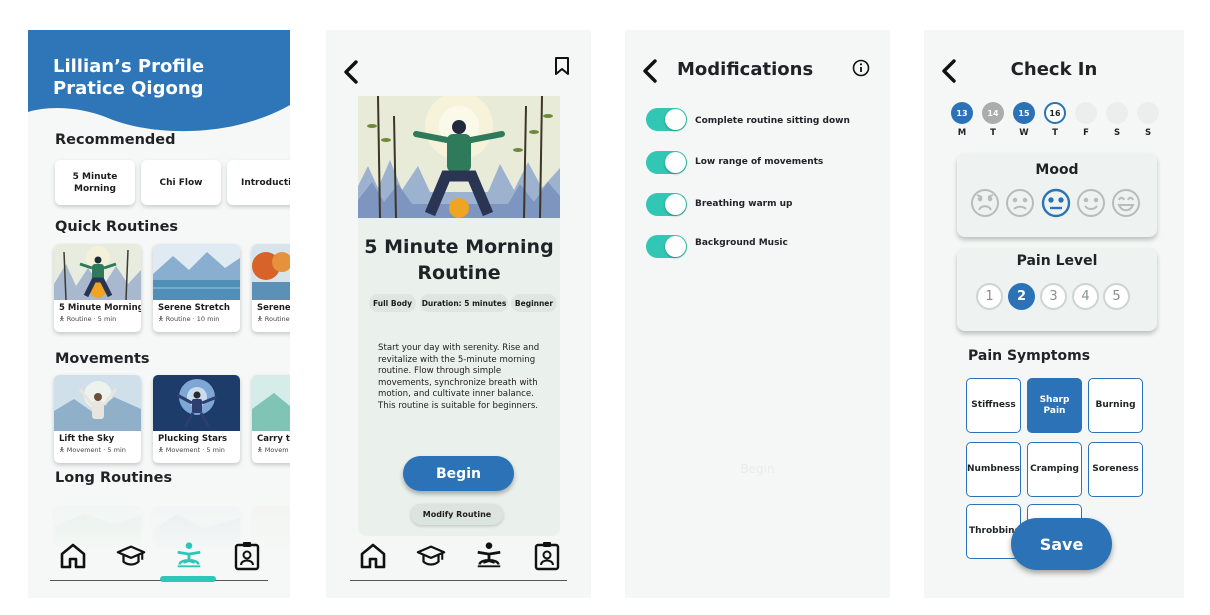 This screenshot has width=1210, height=615. Describe the element at coordinates (1024, 133) in the screenshot. I see `day-label: W` at that location.